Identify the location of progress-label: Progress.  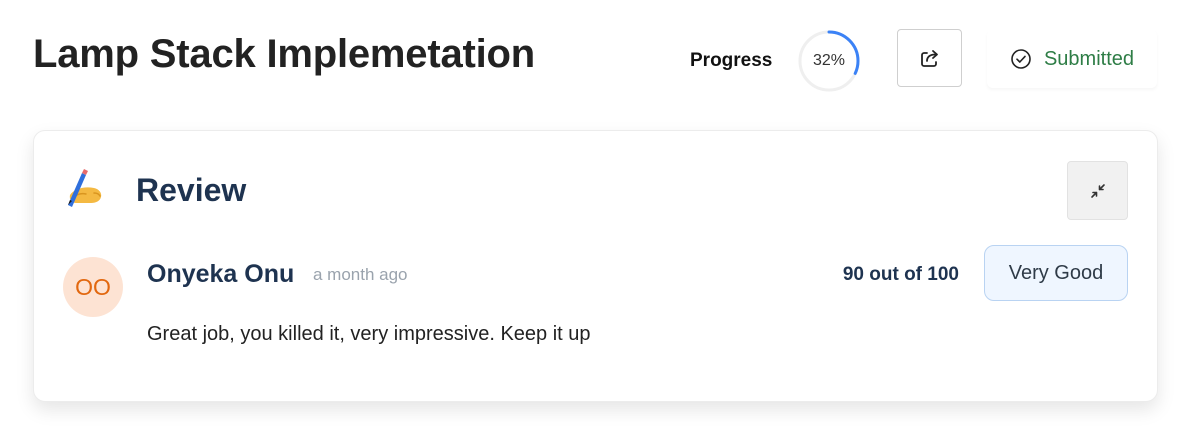
(731, 60).